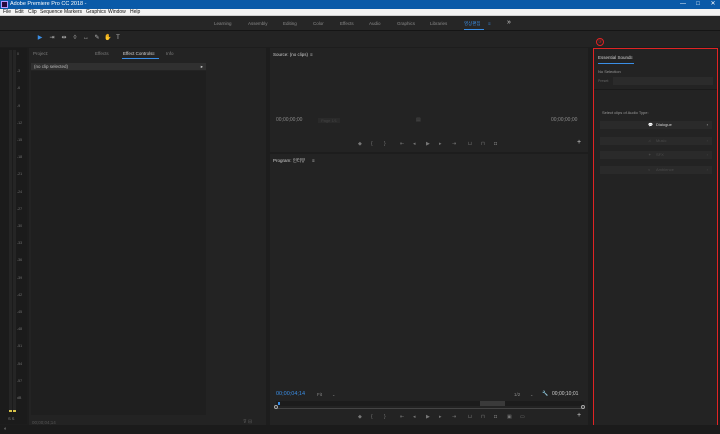 This screenshot has width=720, height=434. Describe the element at coordinates (276, 407) in the screenshot. I see `zoom-start-handle` at that location.